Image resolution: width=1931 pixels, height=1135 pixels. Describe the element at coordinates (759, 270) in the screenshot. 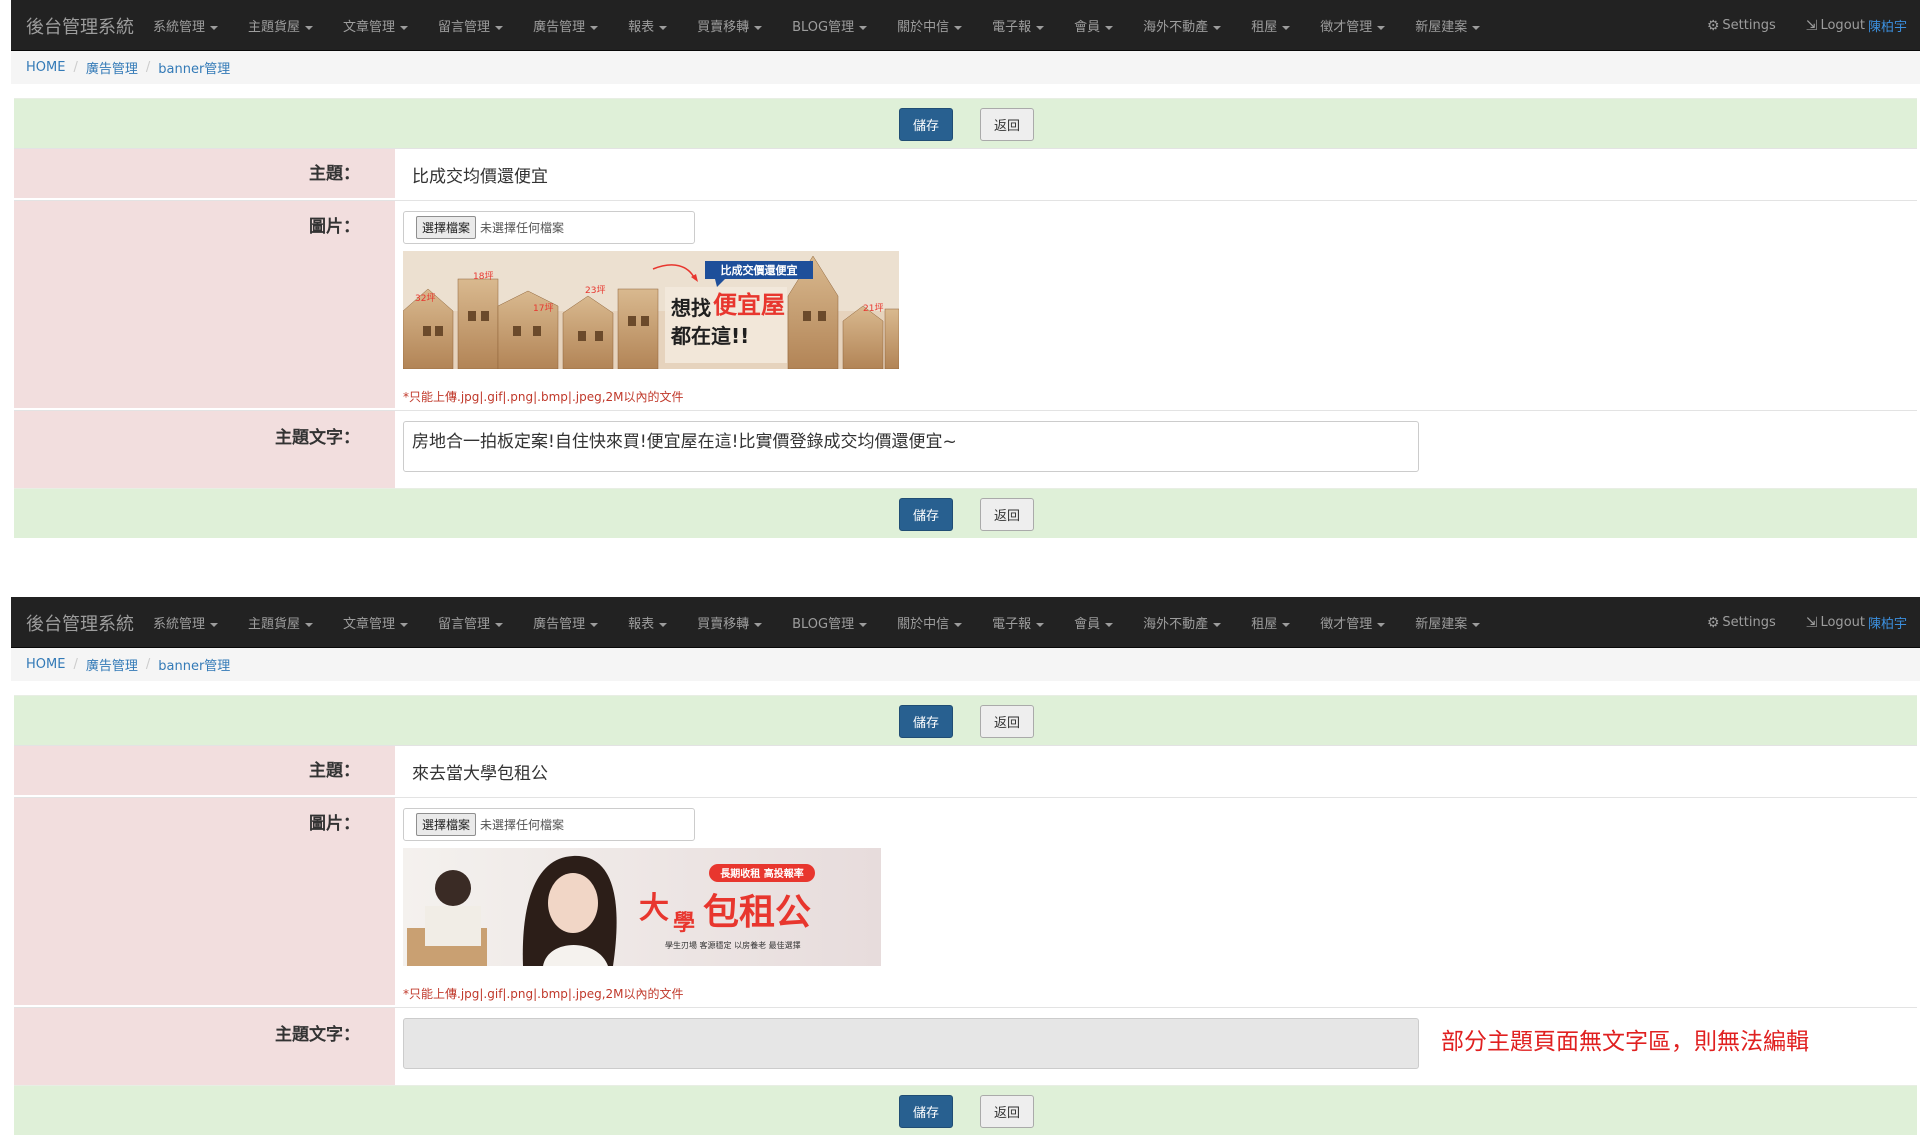

I see `banner-tag: 比成交價還便宜` at that location.